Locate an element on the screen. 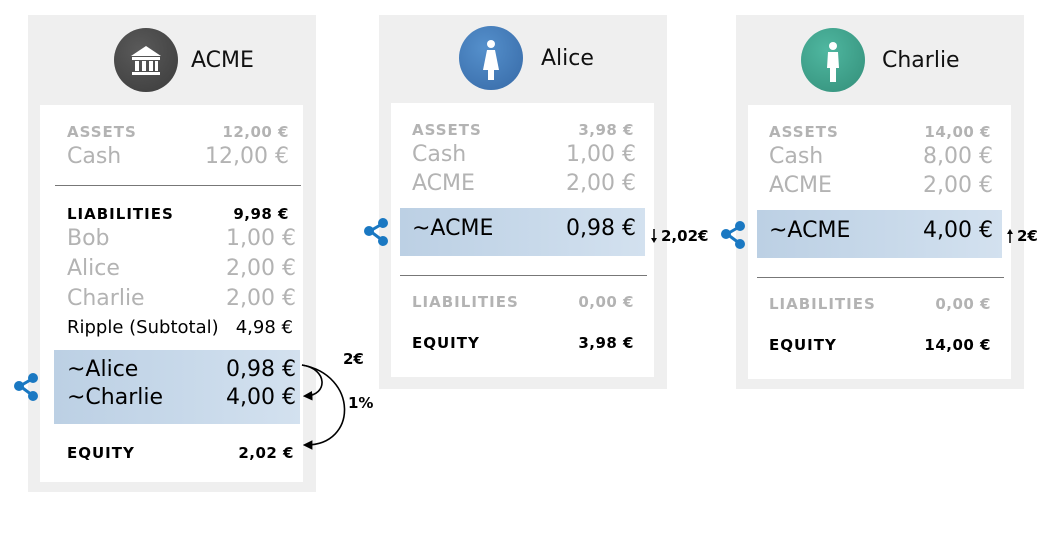 The height and width of the screenshot is (536, 1058). bob-value: 1,00 € is located at coordinates (261, 238).